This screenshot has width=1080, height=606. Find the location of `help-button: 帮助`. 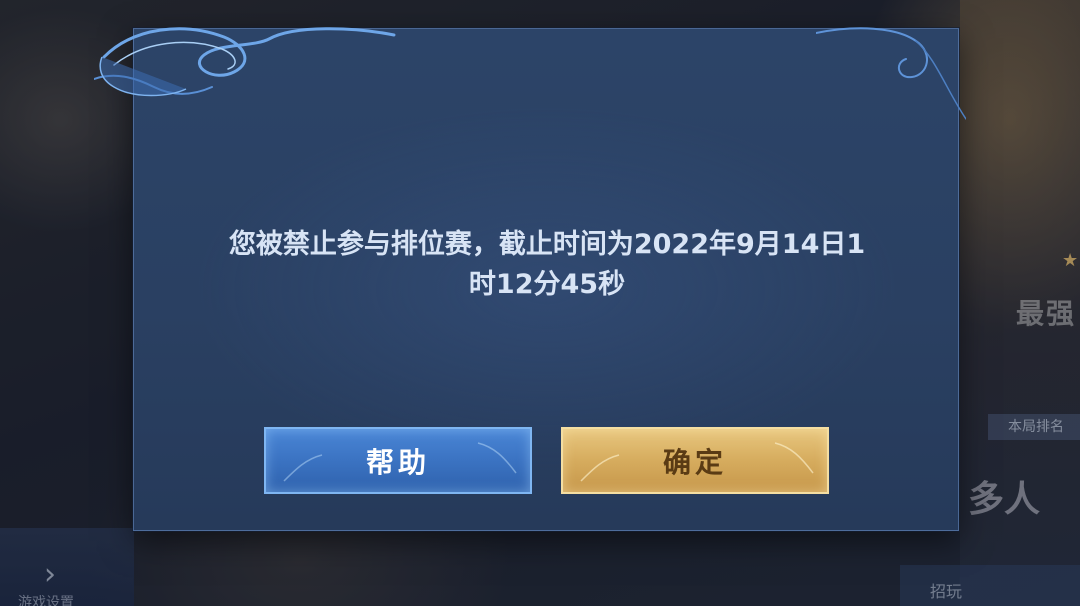

help-button: 帮助 is located at coordinates (398, 460).